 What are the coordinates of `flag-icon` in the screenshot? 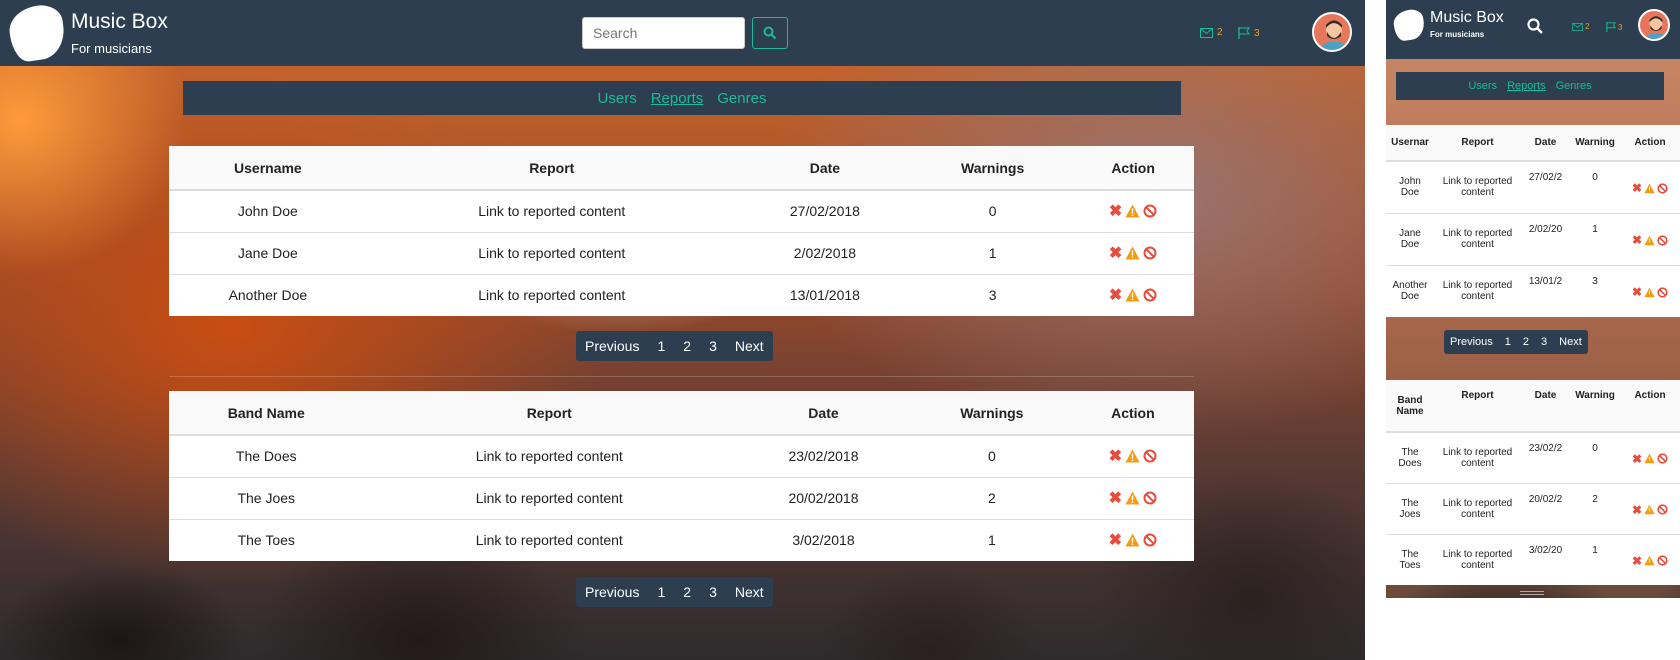 It's located at (1244, 33).